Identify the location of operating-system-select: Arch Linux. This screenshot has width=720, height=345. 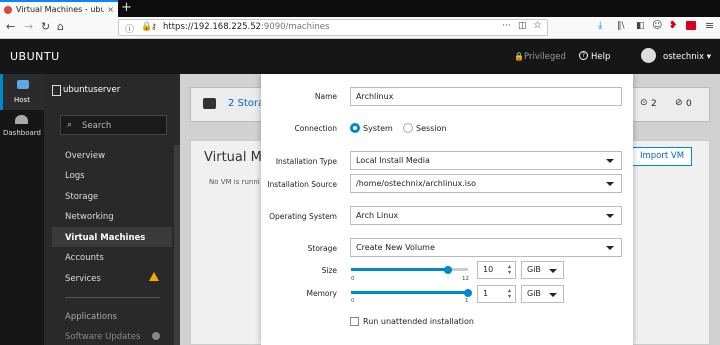
(486, 215).